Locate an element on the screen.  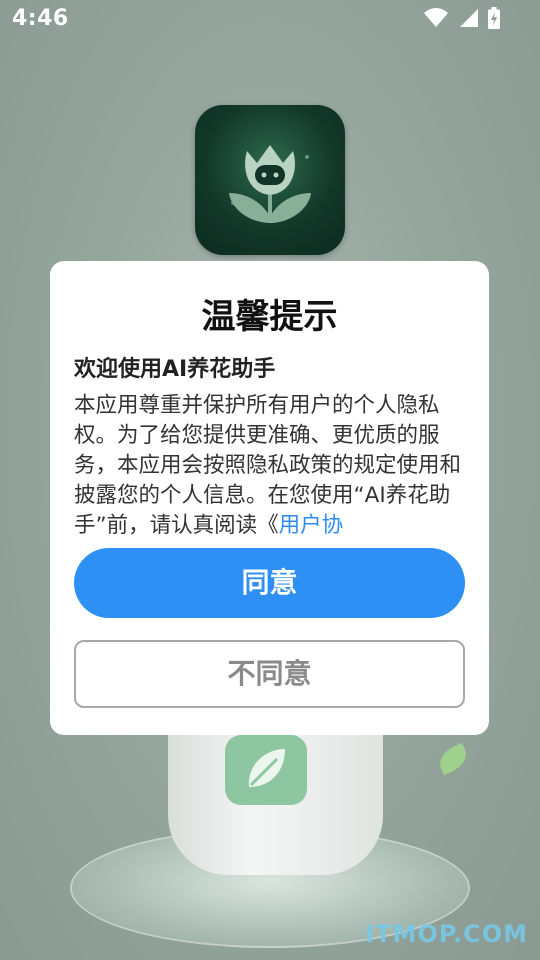
leaf-icon is located at coordinates (266, 768).